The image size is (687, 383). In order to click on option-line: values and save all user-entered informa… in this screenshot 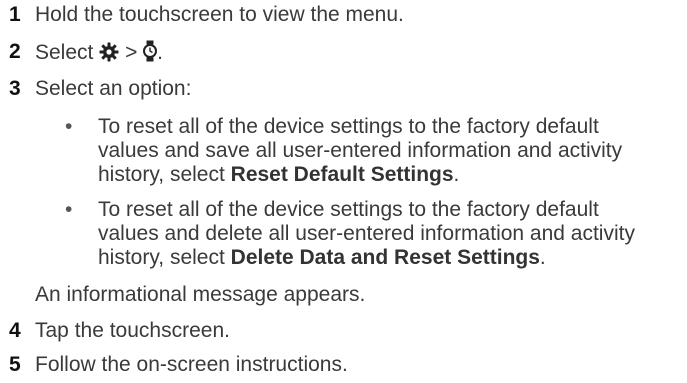, I will do `click(360, 150)`.